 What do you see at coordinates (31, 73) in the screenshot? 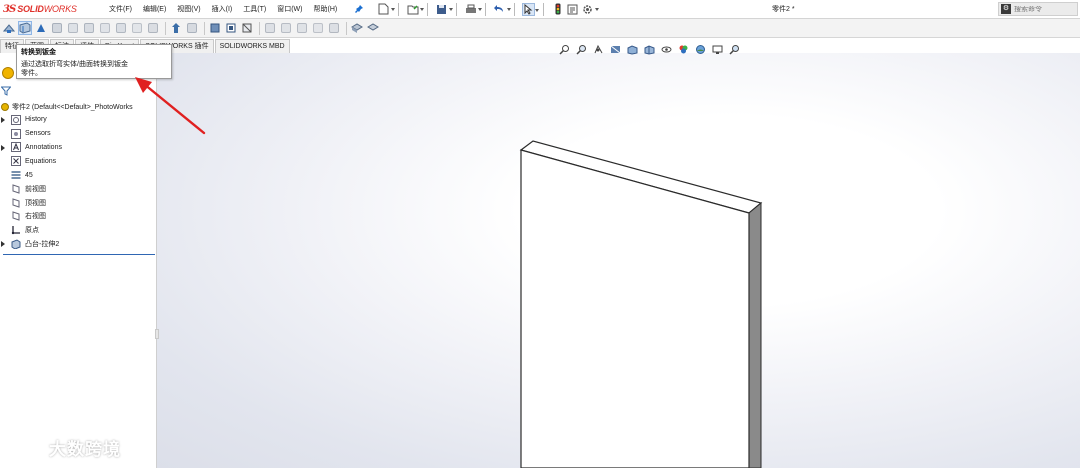
I see `tooltip-body-line-2: 零件。` at bounding box center [31, 73].